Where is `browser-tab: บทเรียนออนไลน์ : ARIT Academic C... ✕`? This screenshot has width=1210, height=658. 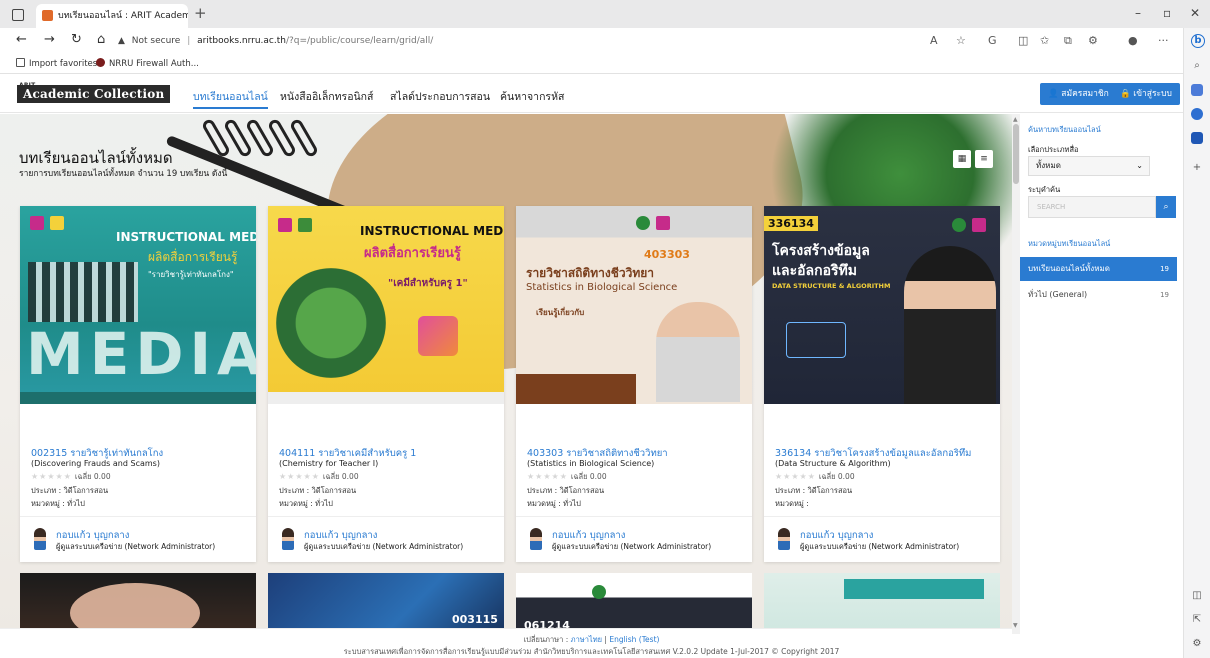
browser-tab: บทเรียนออนไลน์ : ARIT Academic C... ✕ is located at coordinates (112, 16).